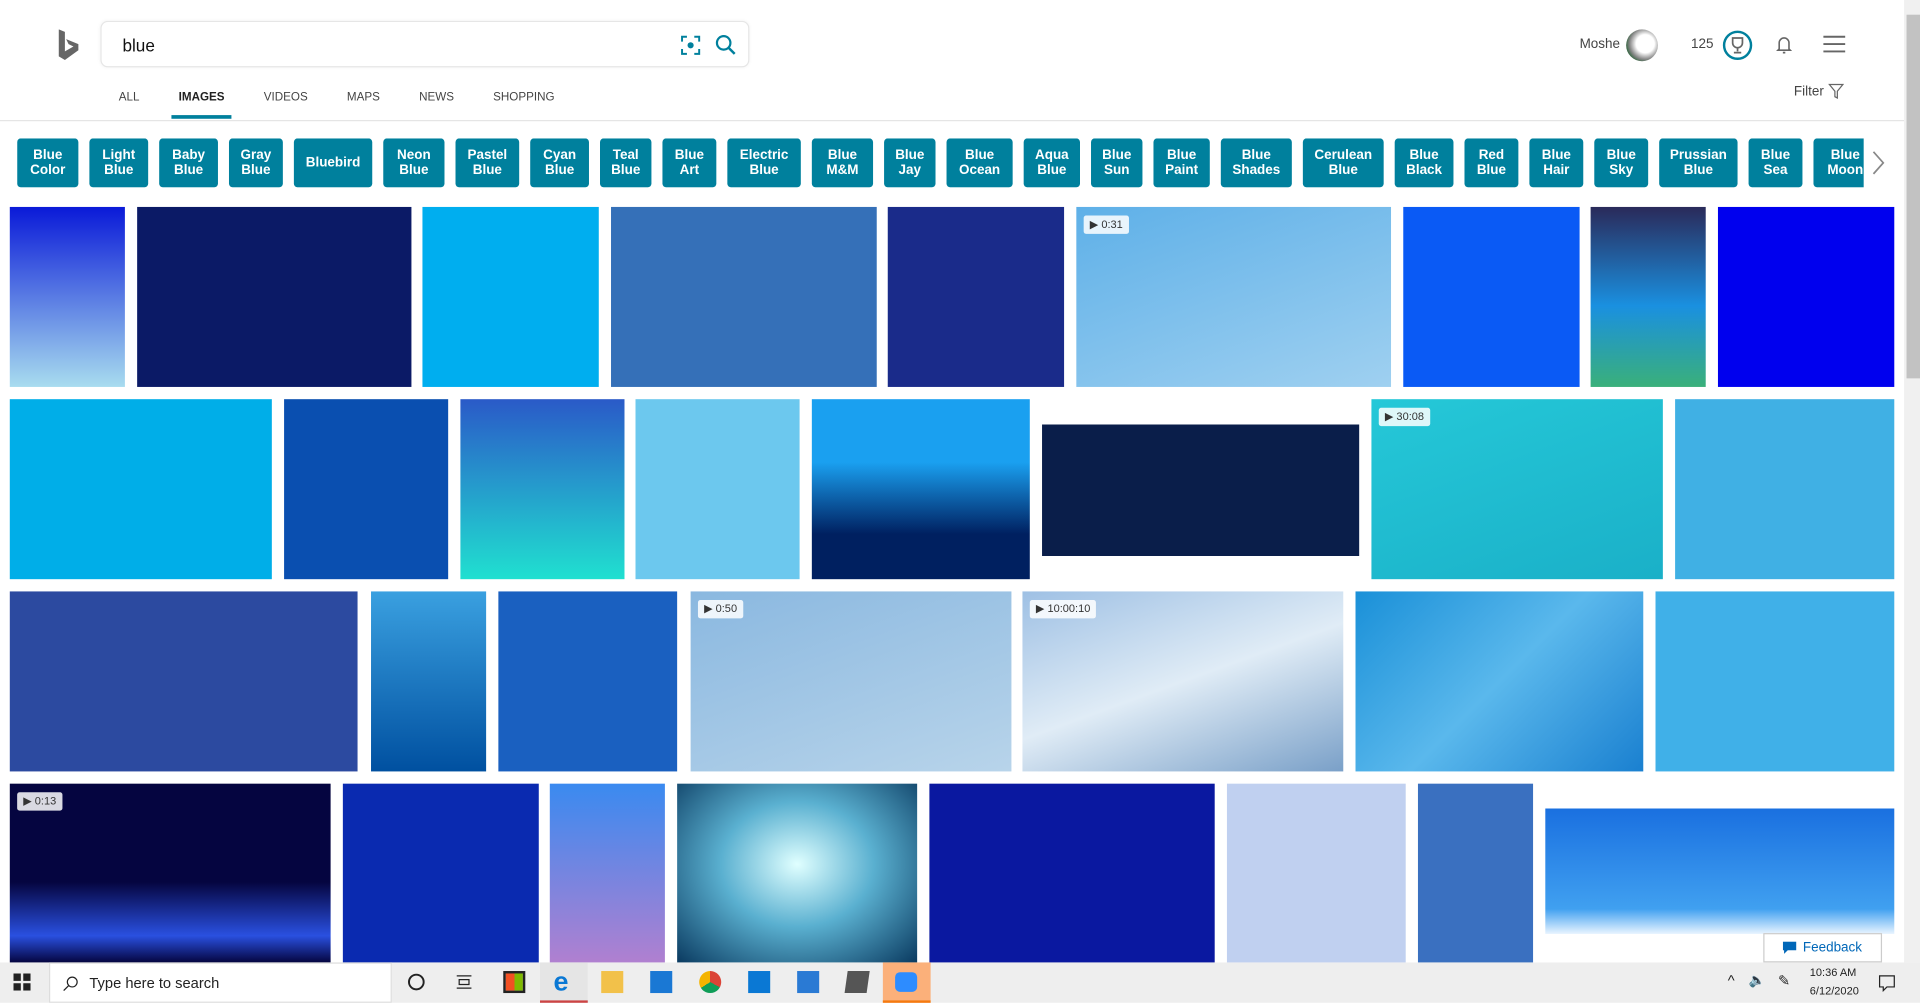  I want to click on tab-maps: MAPS, so click(363, 105).